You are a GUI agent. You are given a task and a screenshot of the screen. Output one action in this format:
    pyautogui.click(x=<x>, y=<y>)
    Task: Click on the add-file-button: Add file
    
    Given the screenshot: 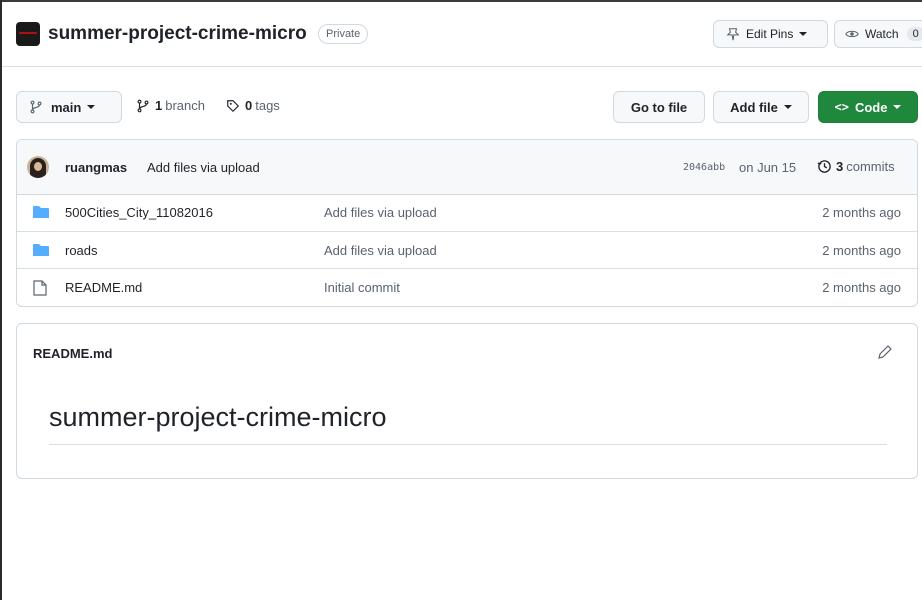 What is the action you would take?
    pyautogui.click(x=761, y=107)
    